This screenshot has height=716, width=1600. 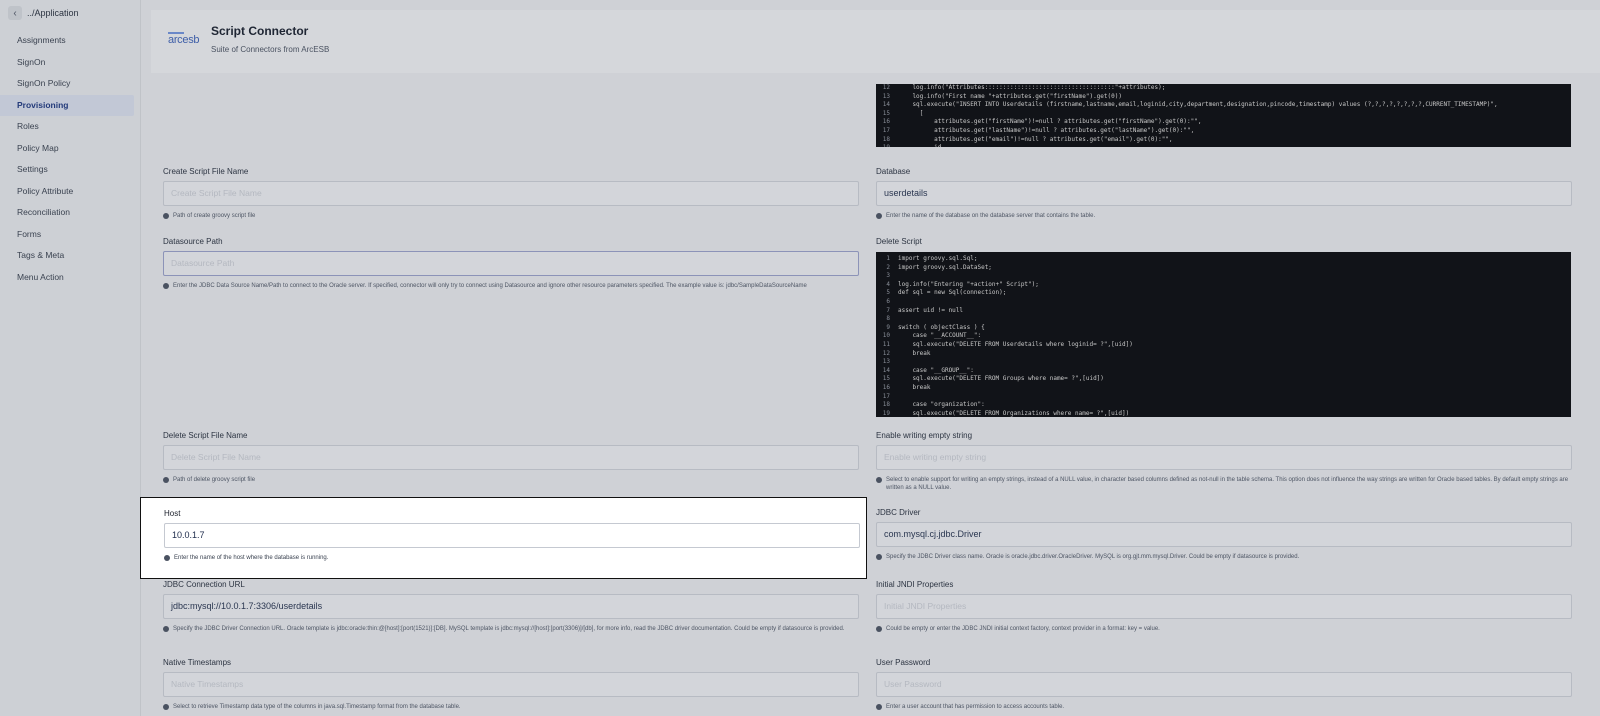 What do you see at coordinates (172, 513) in the screenshot?
I see `host-label: Host` at bounding box center [172, 513].